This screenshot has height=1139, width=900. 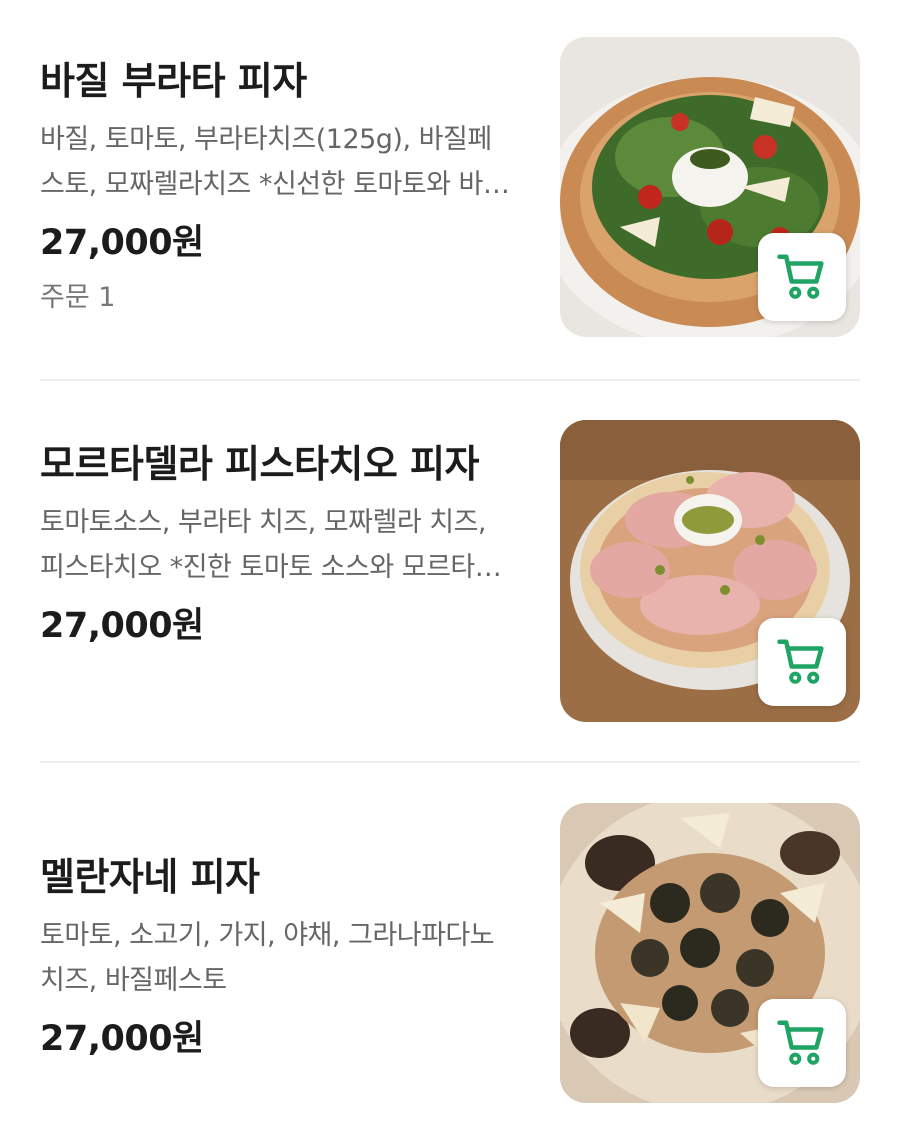 What do you see at coordinates (267, 958) in the screenshot?
I see `menu-item-description: 토마토, 소고기, 가지, 야채, 그라나파다노치즈, 바질페스토` at bounding box center [267, 958].